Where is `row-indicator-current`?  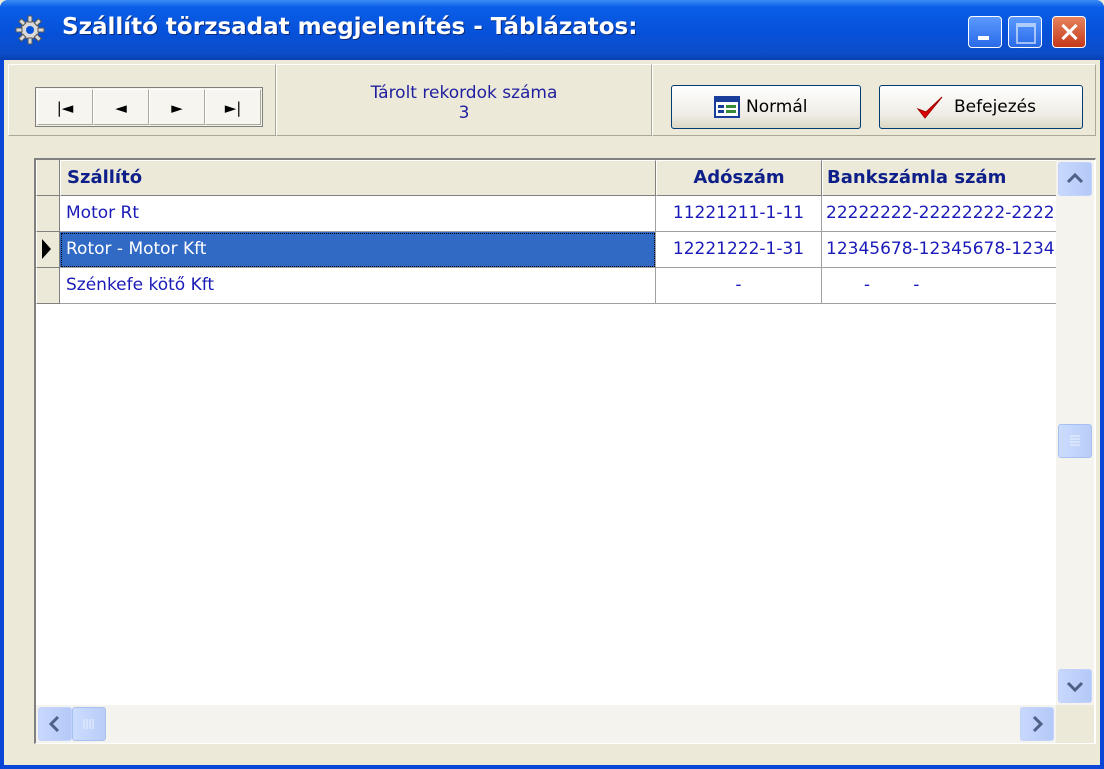
row-indicator-current is located at coordinates (48, 250).